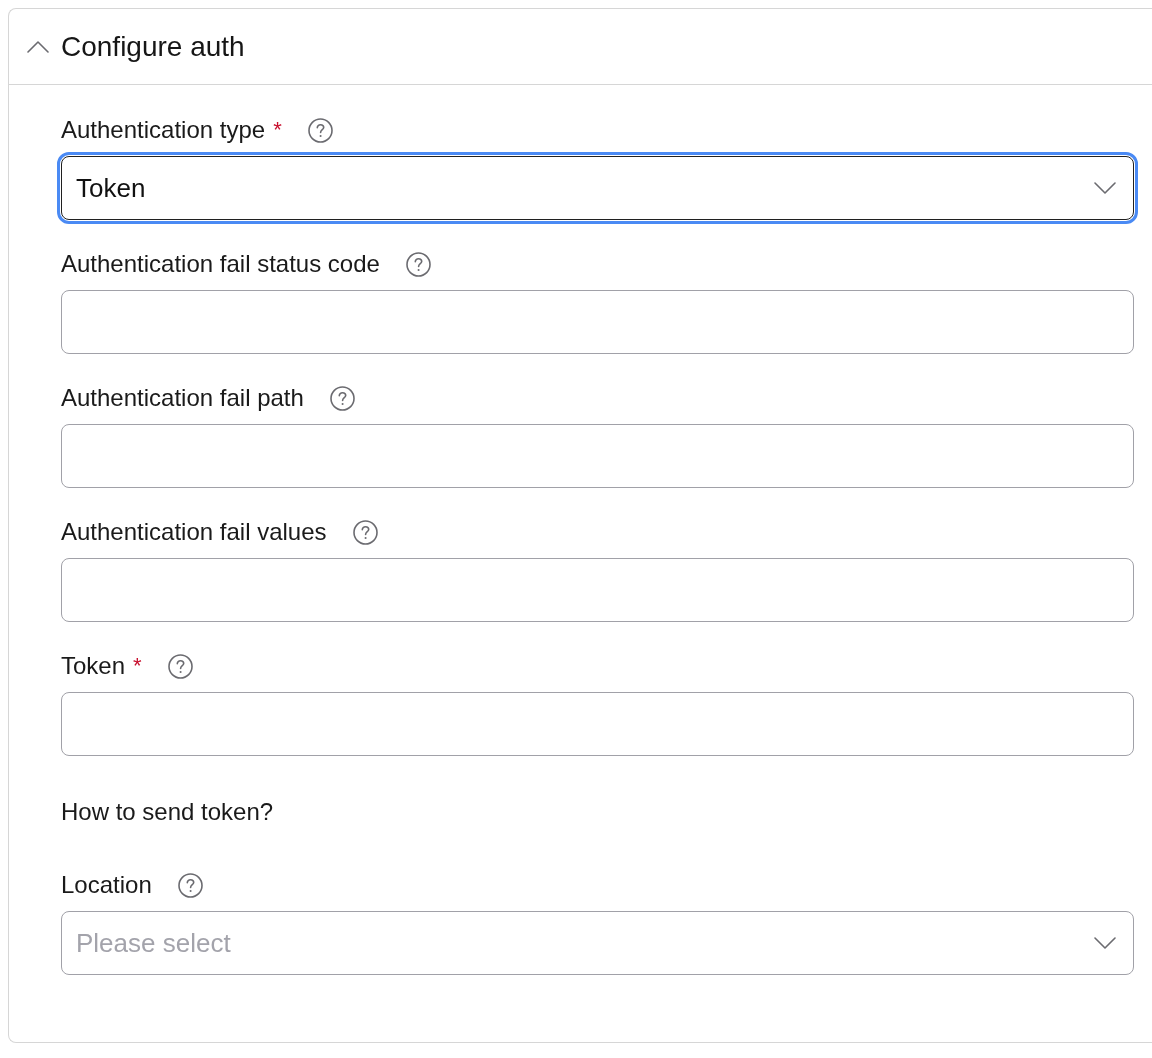 Image resolution: width=1152 pixels, height=1058 pixels. I want to click on select-field: Token, so click(597, 188).